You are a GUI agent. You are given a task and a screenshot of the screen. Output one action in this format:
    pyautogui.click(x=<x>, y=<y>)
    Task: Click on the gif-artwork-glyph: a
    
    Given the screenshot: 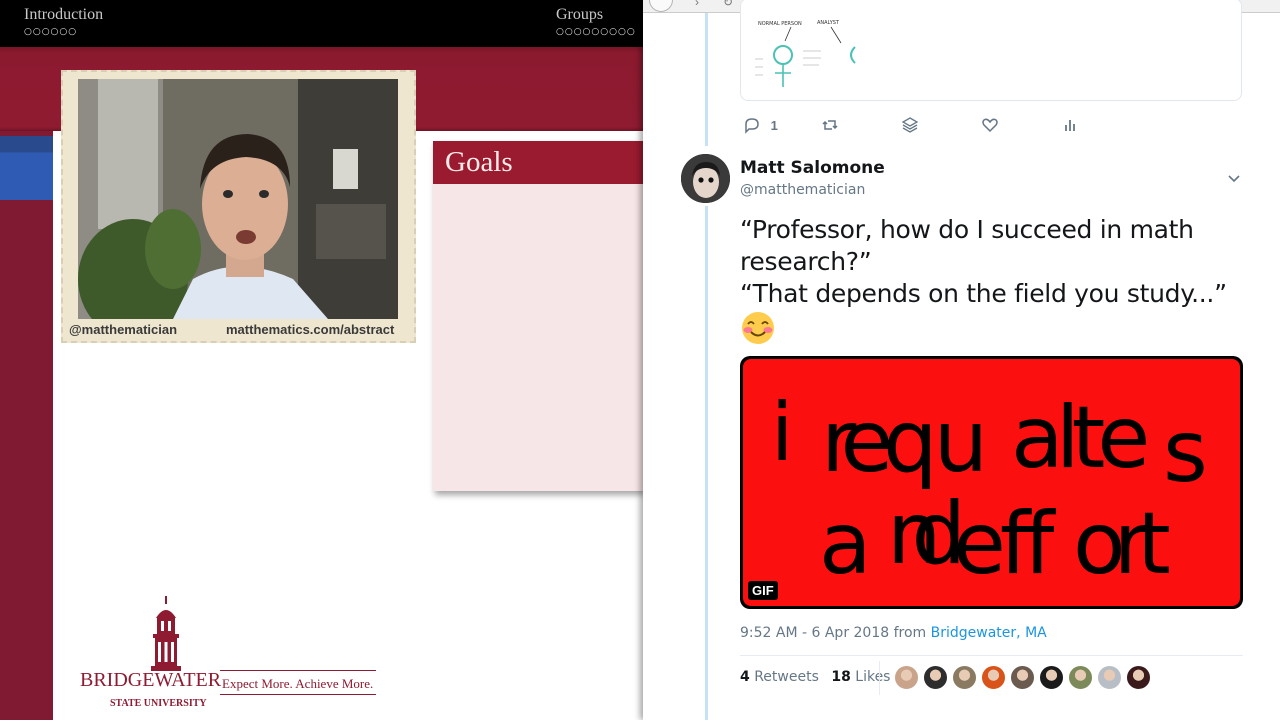 What is the action you would take?
    pyautogui.click(x=845, y=544)
    